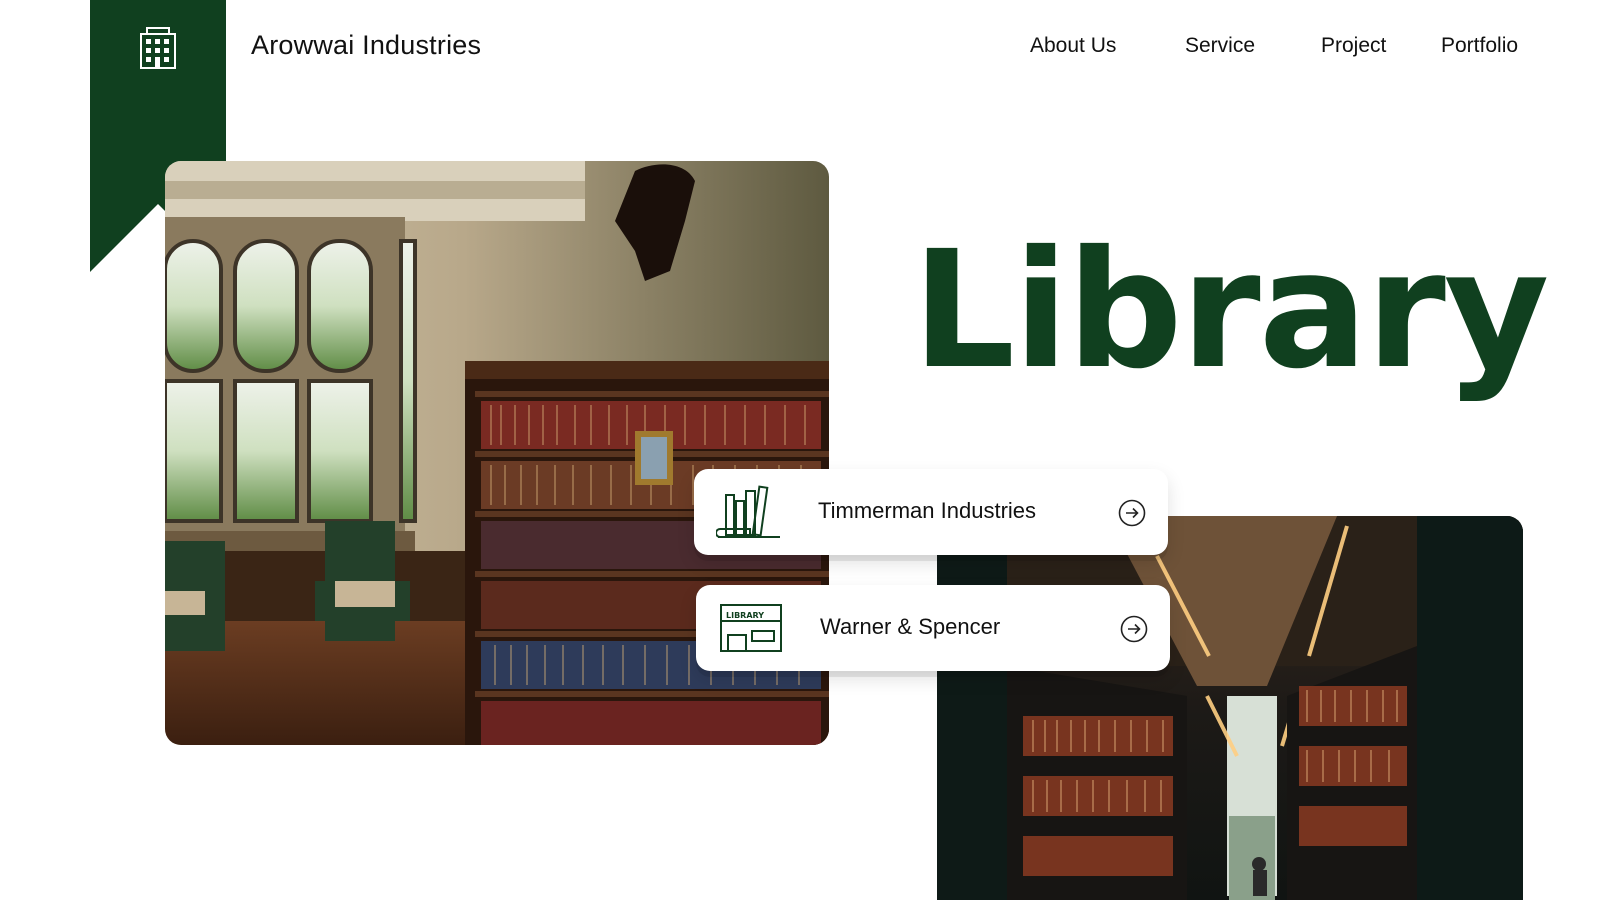 The width and height of the screenshot is (1600, 900). I want to click on page-title: Library, so click(1230, 311).